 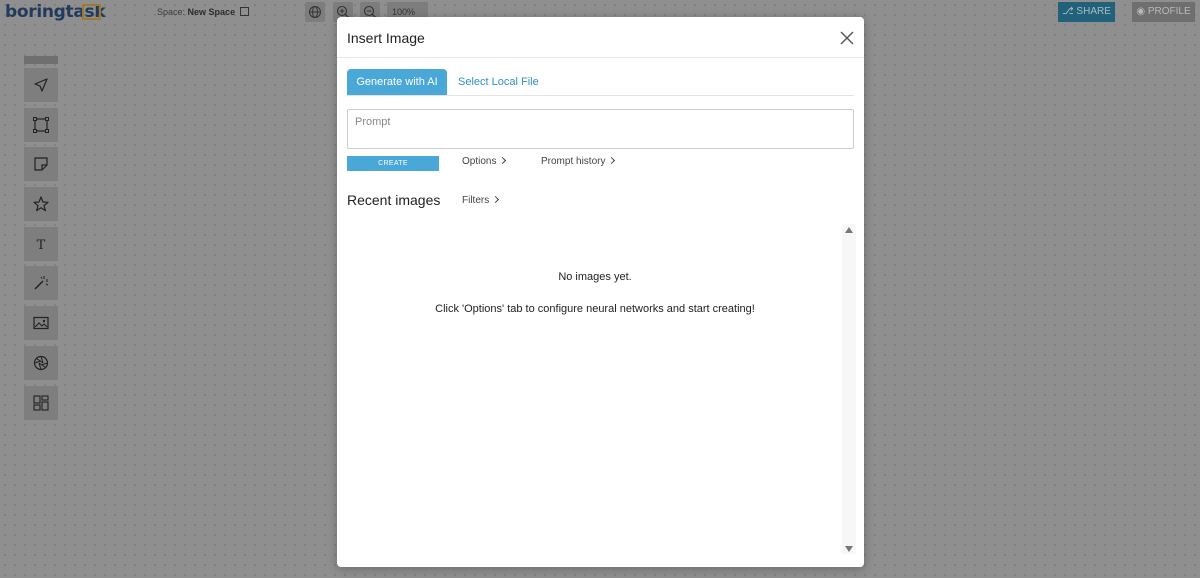 What do you see at coordinates (41, 60) in the screenshot?
I see `toolbar-handle` at bounding box center [41, 60].